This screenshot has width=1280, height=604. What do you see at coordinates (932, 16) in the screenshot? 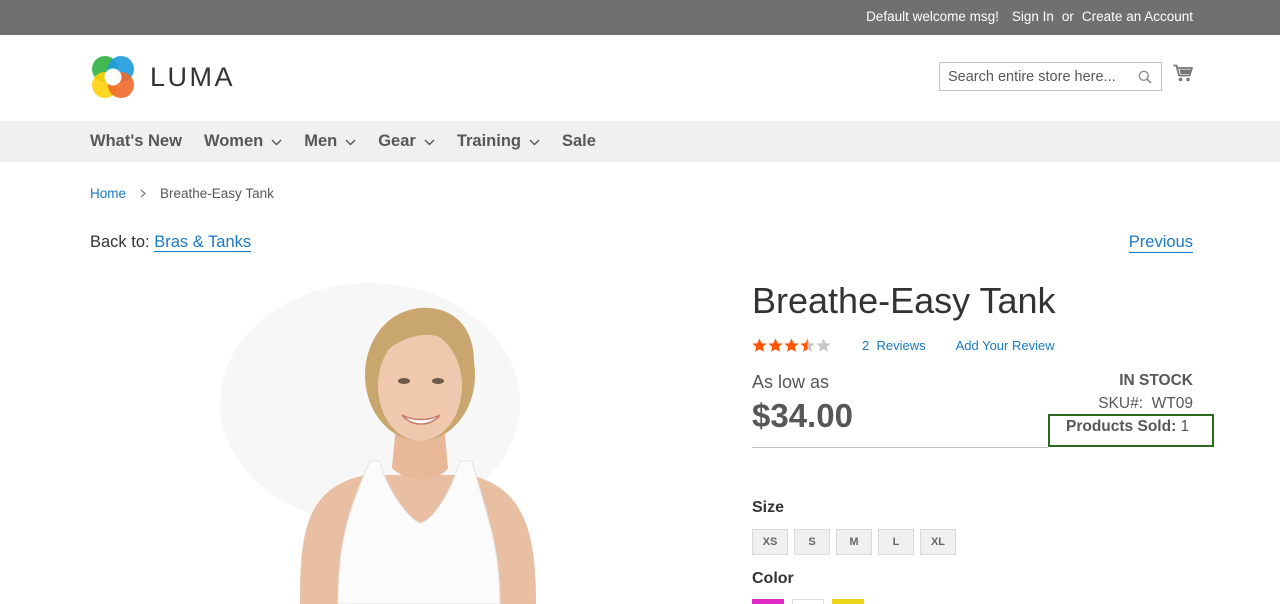
I see `welcome-message: Default welcome msg!` at bounding box center [932, 16].